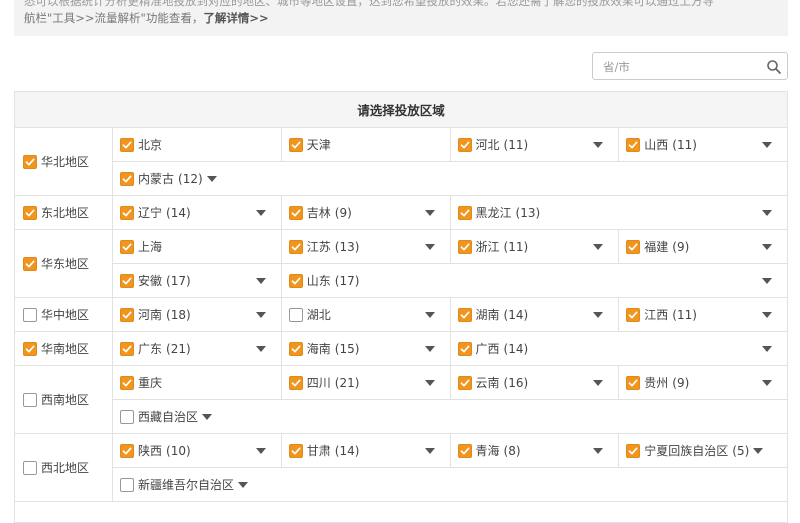  Describe the element at coordinates (366, 246) in the screenshot. I see `province-item: 江苏 (13)` at that location.